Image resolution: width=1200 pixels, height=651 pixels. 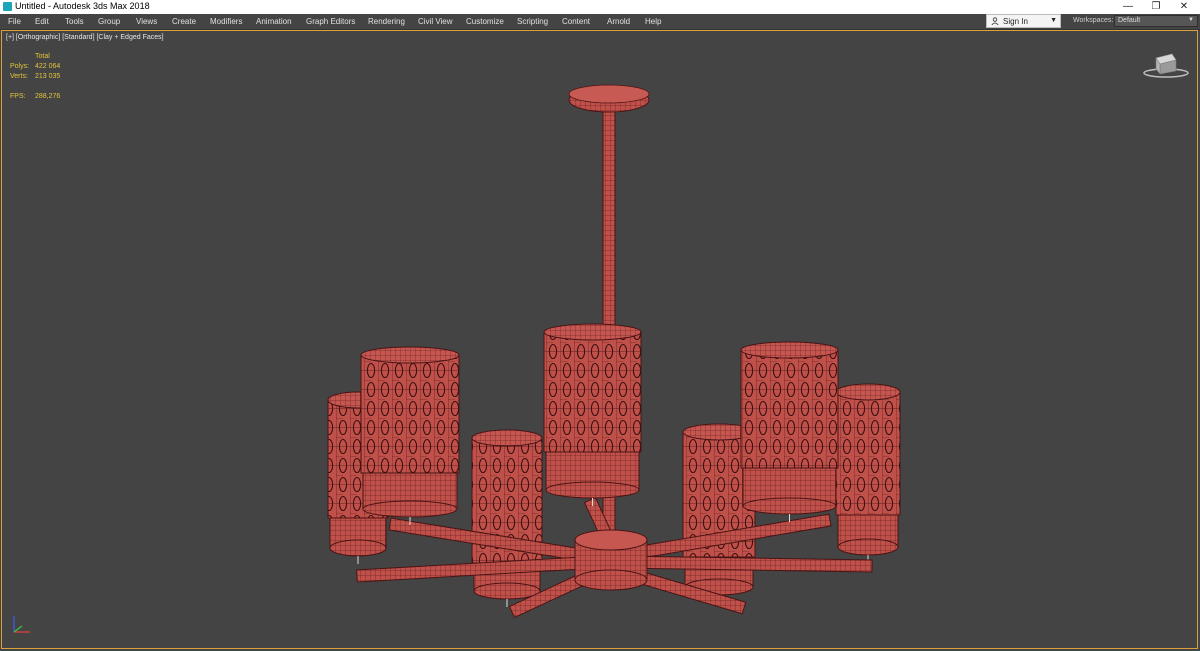 I want to click on close-button: ✕, so click(x=1184, y=7).